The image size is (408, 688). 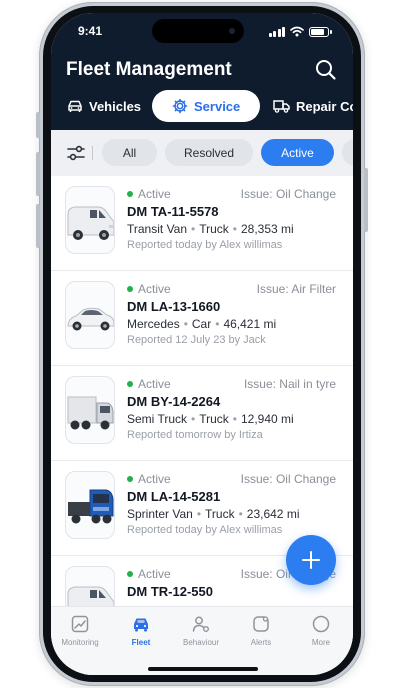 What do you see at coordinates (250, 324) in the screenshot?
I see `vehicle-mileage: 46,421 mi` at bounding box center [250, 324].